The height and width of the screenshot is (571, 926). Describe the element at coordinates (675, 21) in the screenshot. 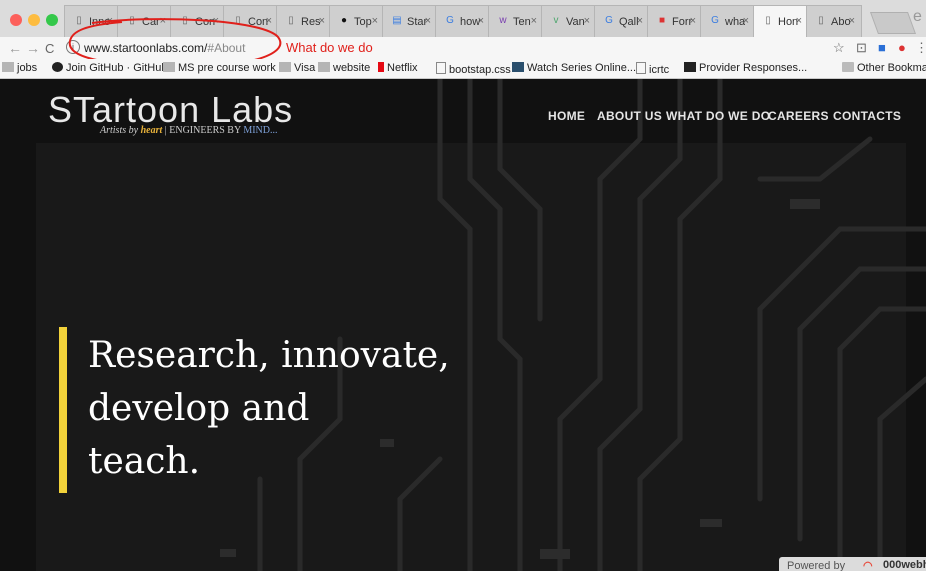

I see `browser-tab: ■ Forr ×` at that location.